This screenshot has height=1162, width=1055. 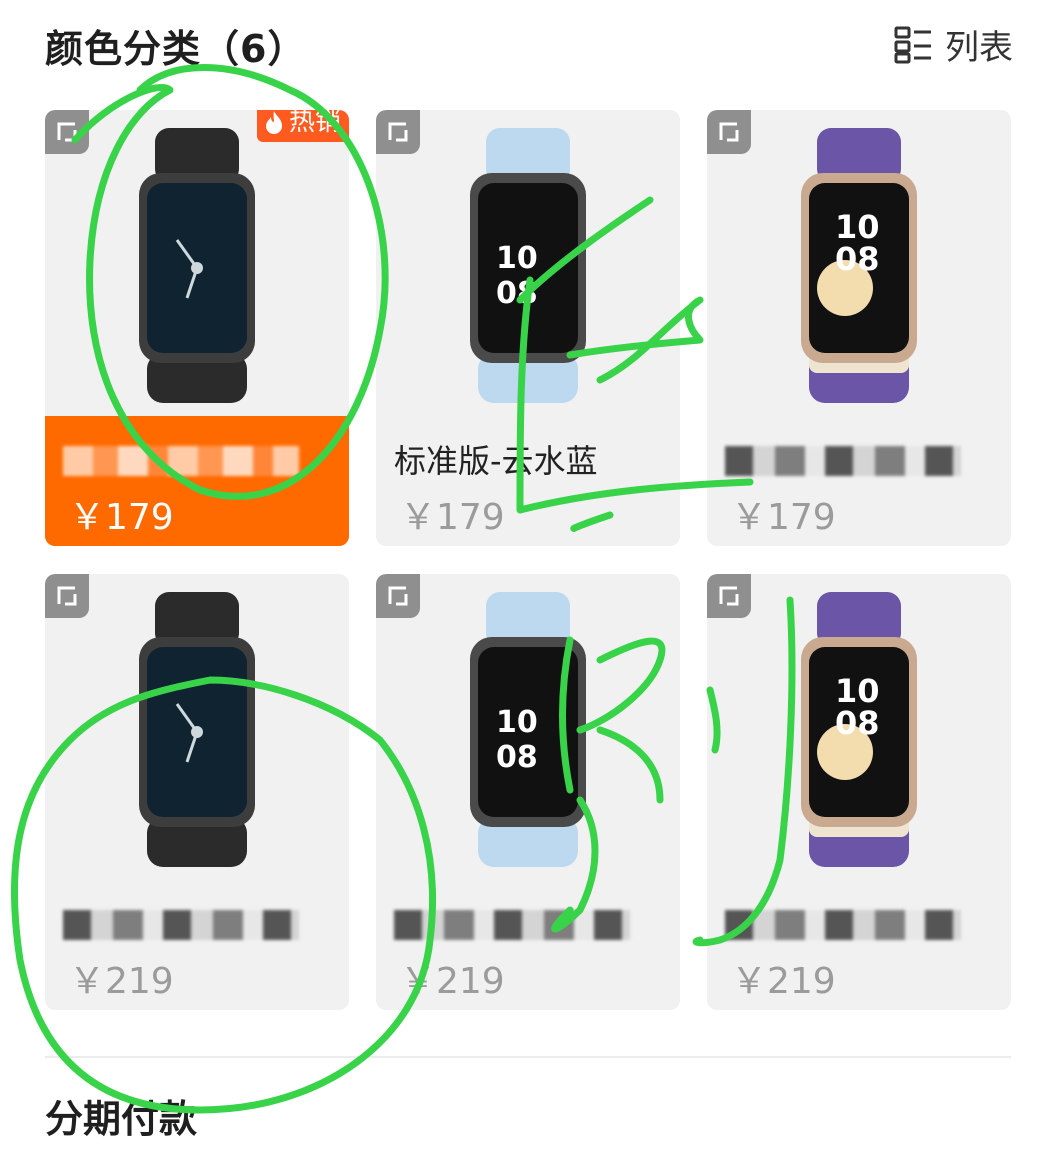 I want to click on product-card-purple-standard: 10 08 ￥179, so click(x=859, y=328).